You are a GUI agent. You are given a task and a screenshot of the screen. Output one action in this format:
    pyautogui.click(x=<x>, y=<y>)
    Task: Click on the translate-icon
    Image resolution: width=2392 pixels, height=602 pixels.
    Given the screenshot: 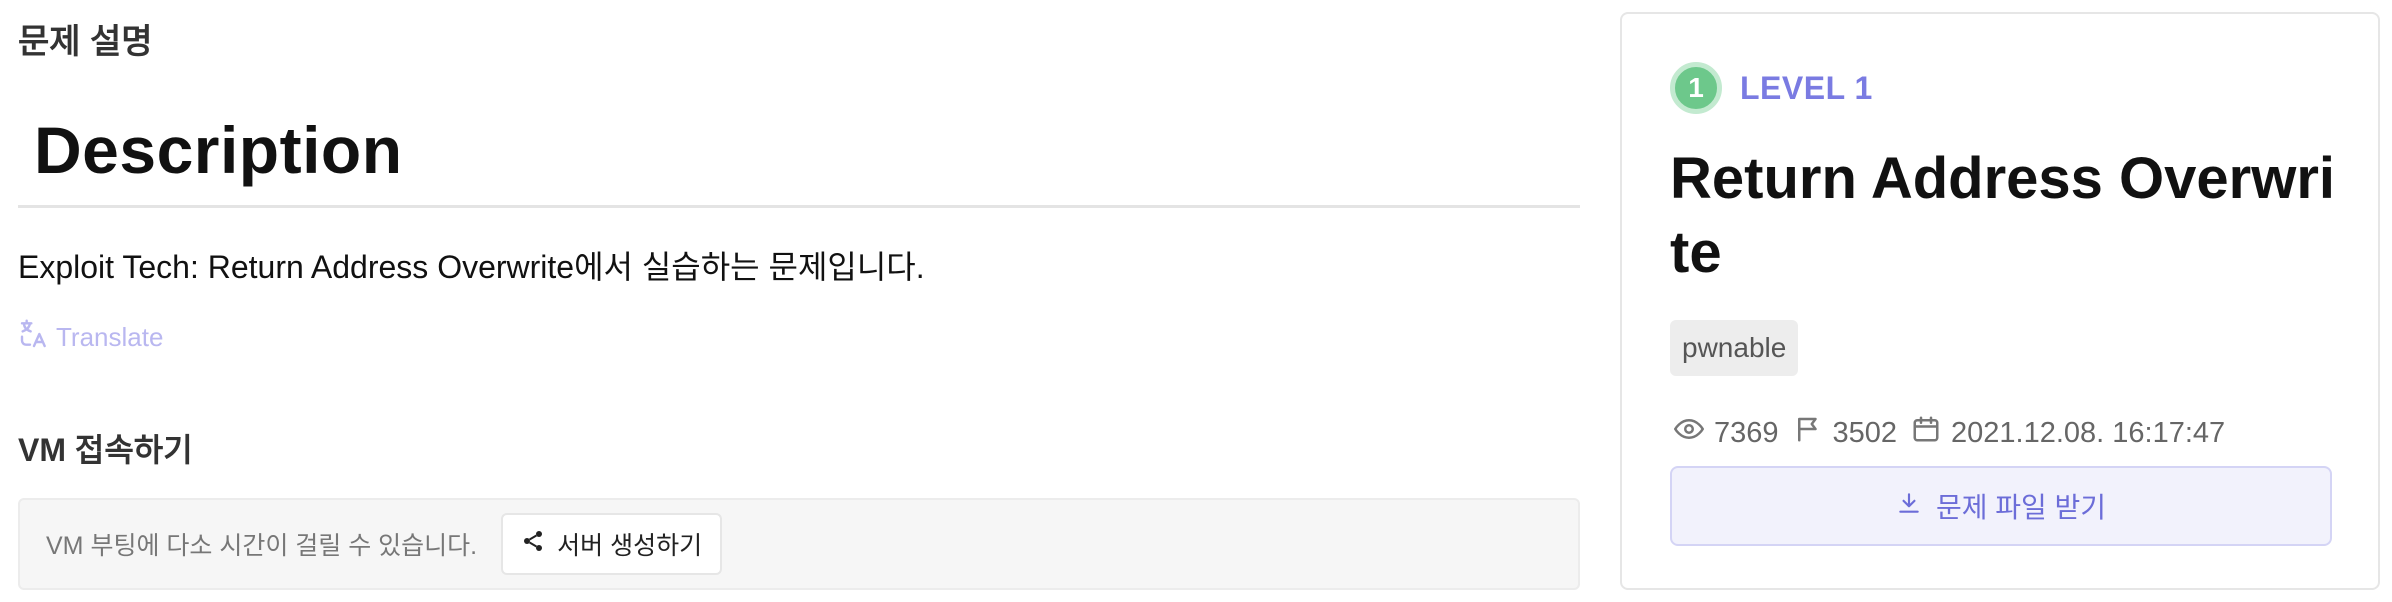 What is the action you would take?
    pyautogui.click(x=34, y=337)
    